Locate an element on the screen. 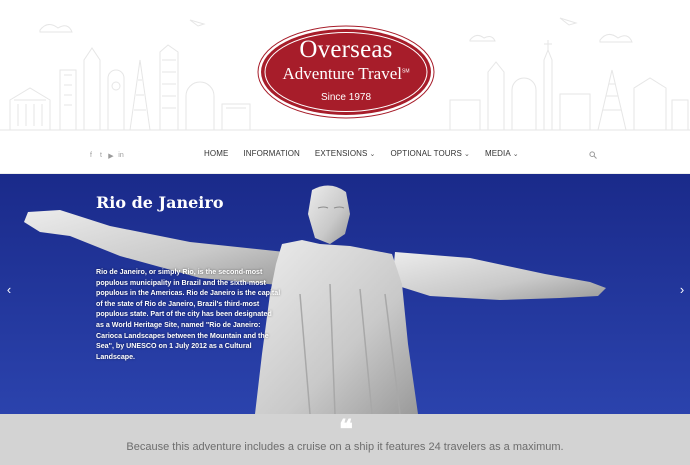 The width and height of the screenshot is (690, 465). logo-line-2: Adventure TravelSM is located at coordinates (346, 74).